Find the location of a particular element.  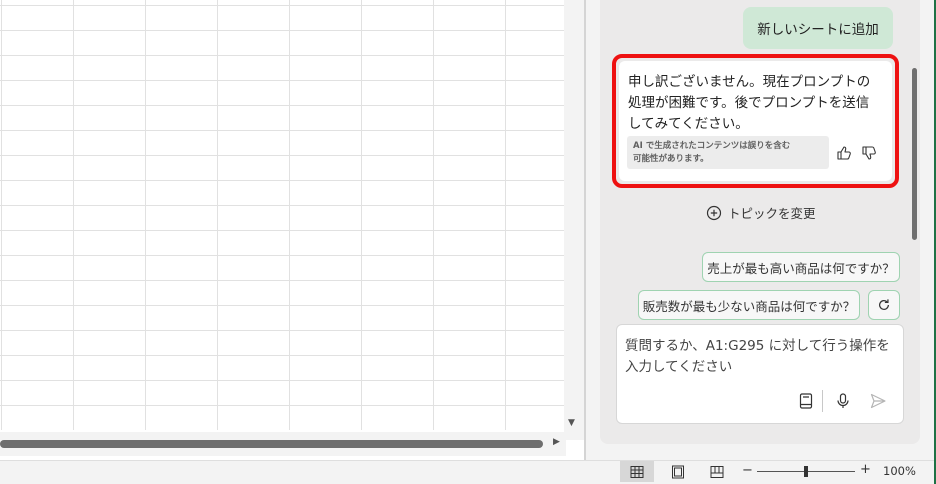

refresh-icon is located at coordinates (884, 304).